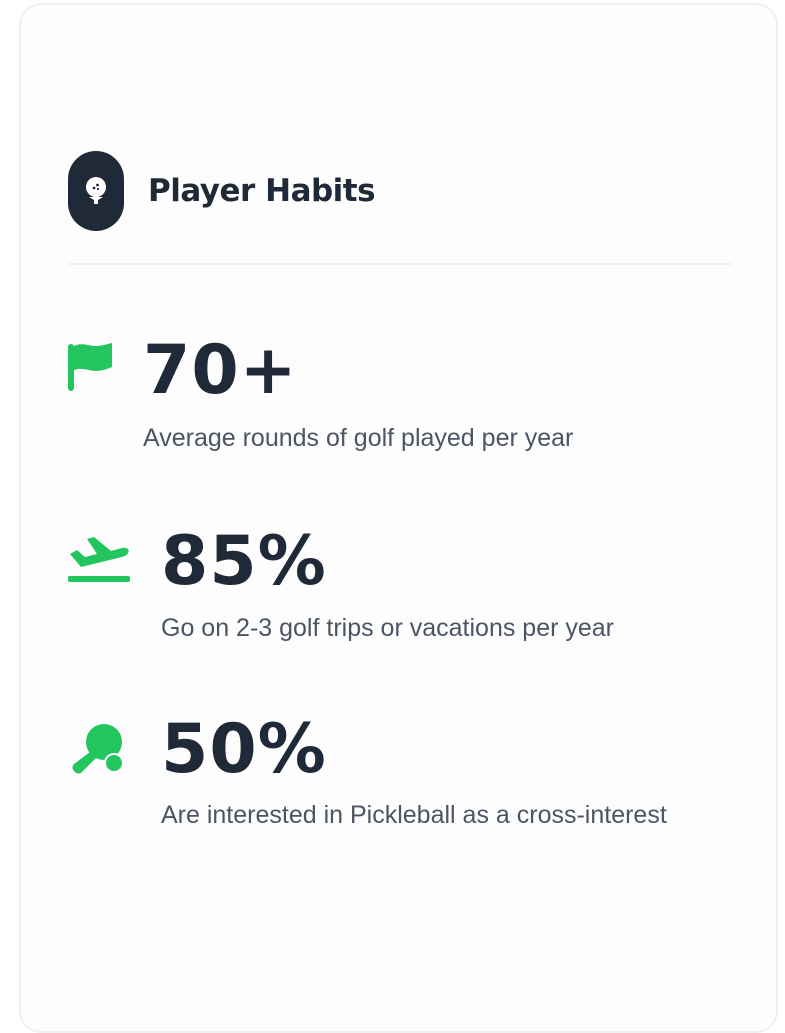 The width and height of the screenshot is (785, 1033). What do you see at coordinates (400, 264) in the screenshot?
I see `header-divider` at bounding box center [400, 264].